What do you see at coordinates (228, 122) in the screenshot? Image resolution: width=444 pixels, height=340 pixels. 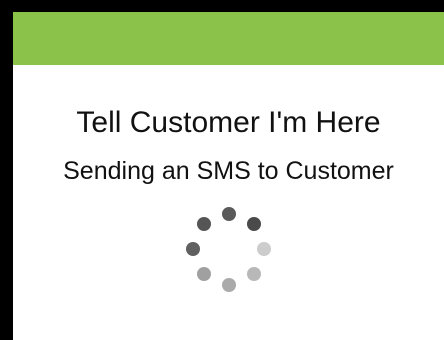 I see `page-title: Tell Customer I'm Here` at bounding box center [228, 122].